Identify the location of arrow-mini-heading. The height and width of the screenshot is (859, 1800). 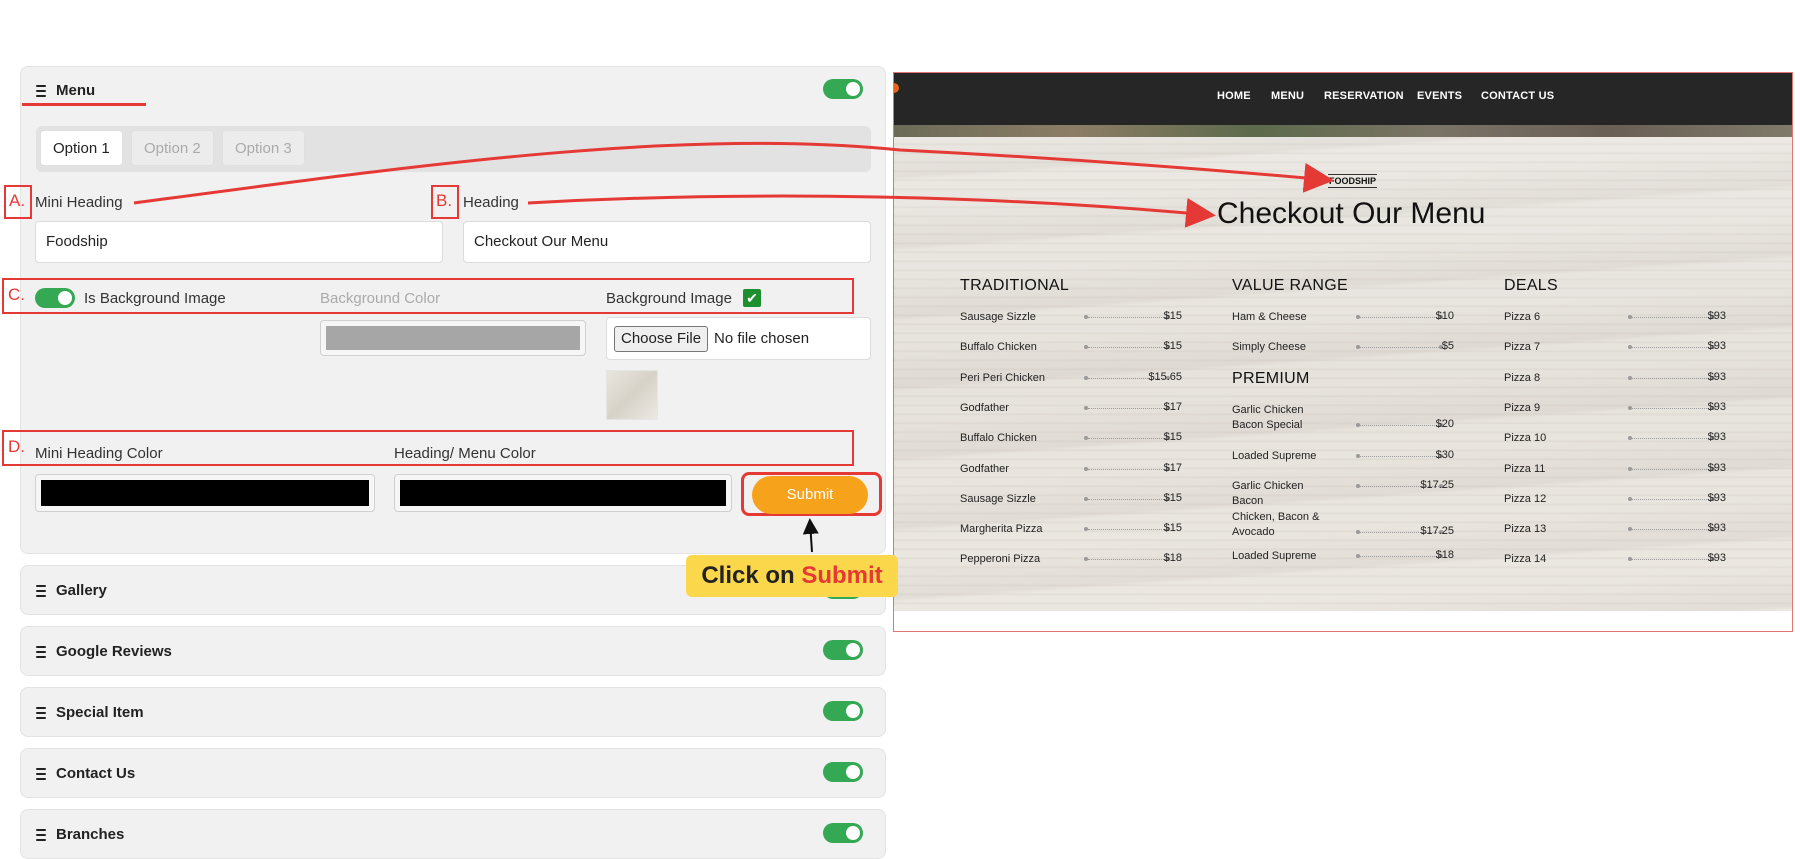
(733, 173).